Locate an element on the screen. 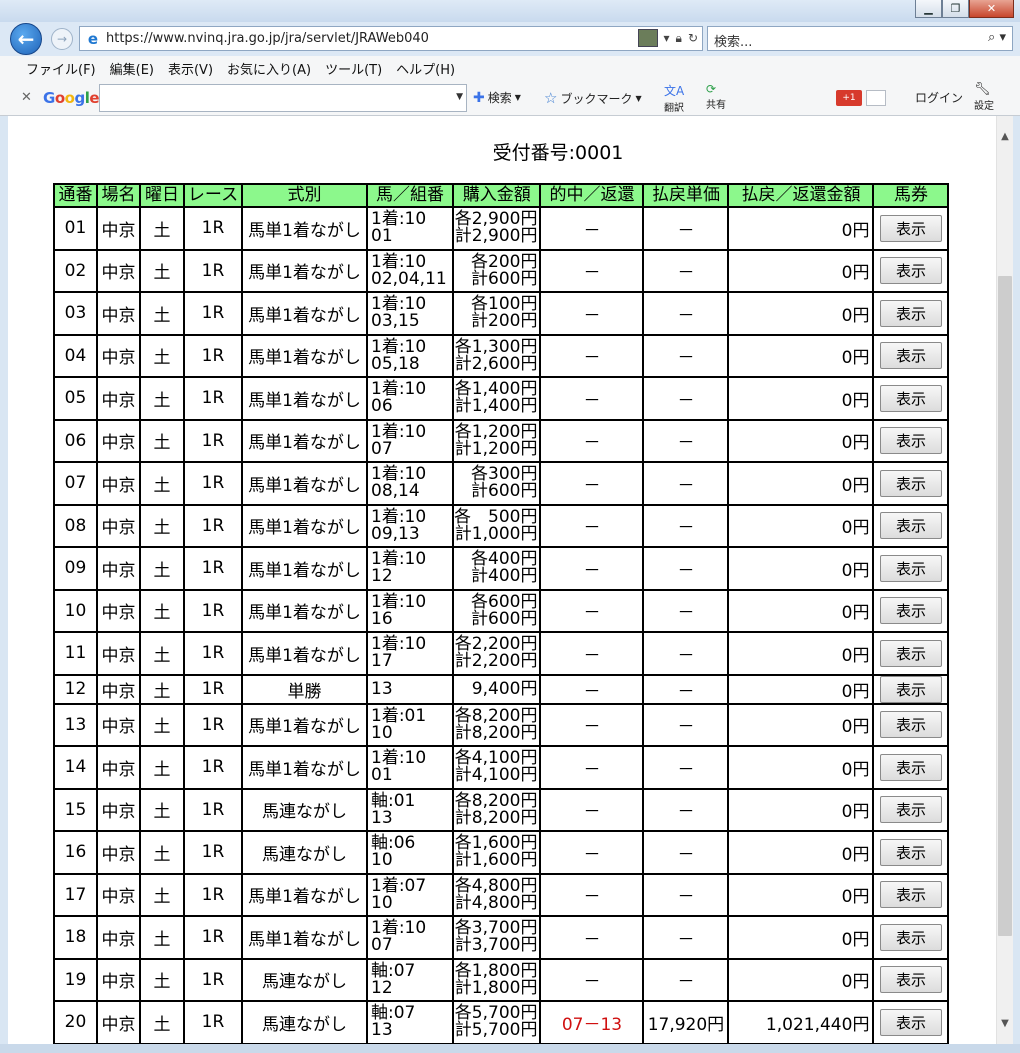  back-button: ← is located at coordinates (26, 39).